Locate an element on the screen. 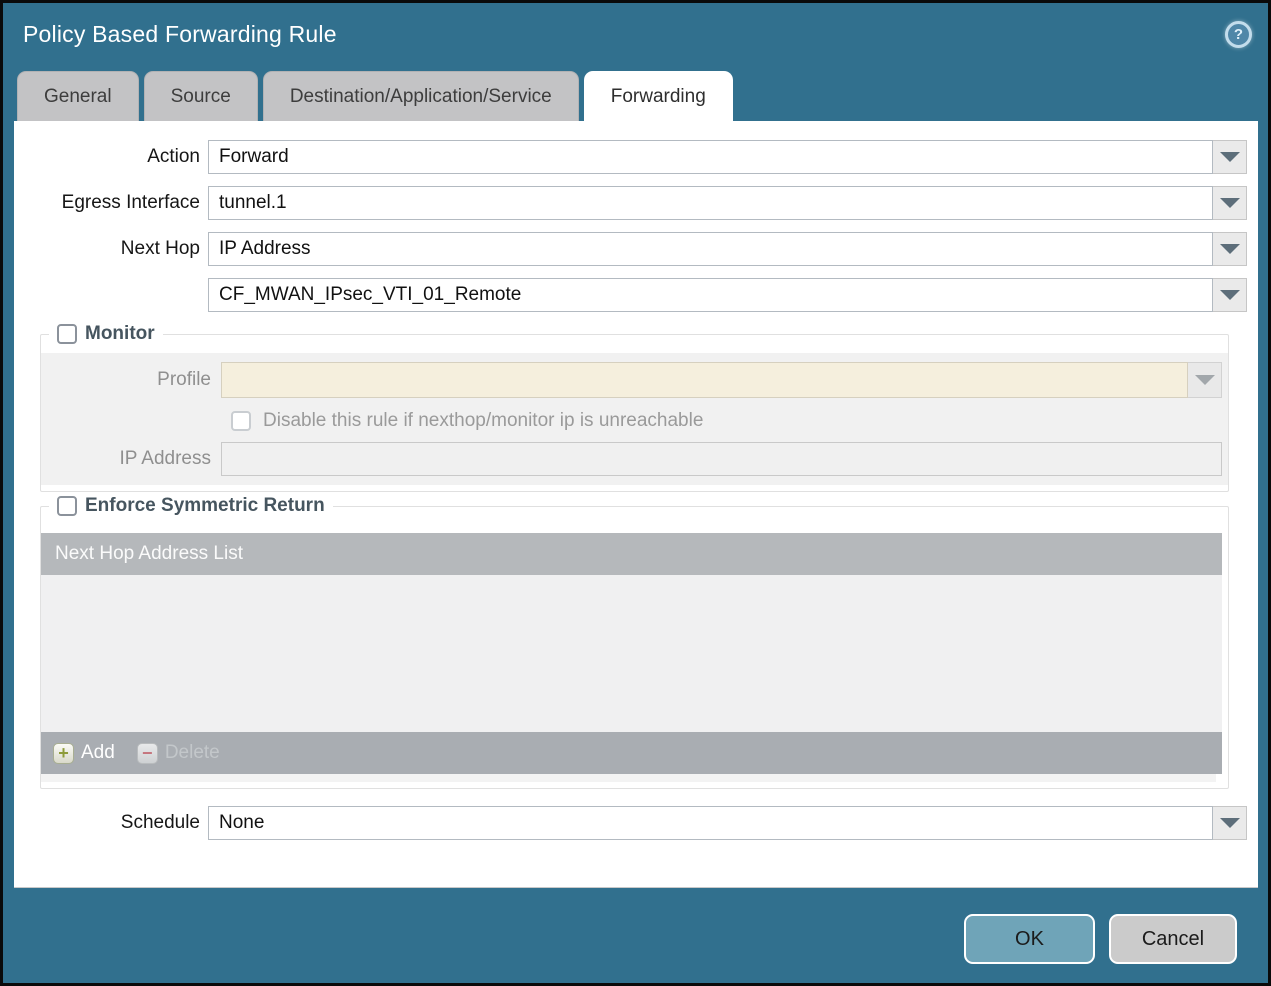 This screenshot has height=986, width=1271. cancel-button: Cancel is located at coordinates (1173, 939).